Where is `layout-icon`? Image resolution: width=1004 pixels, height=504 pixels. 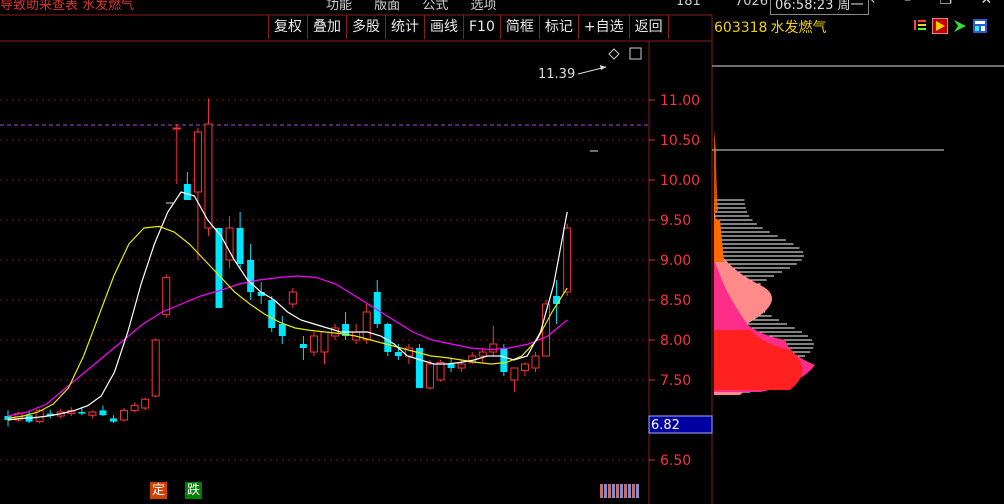
layout-icon is located at coordinates (980, 26).